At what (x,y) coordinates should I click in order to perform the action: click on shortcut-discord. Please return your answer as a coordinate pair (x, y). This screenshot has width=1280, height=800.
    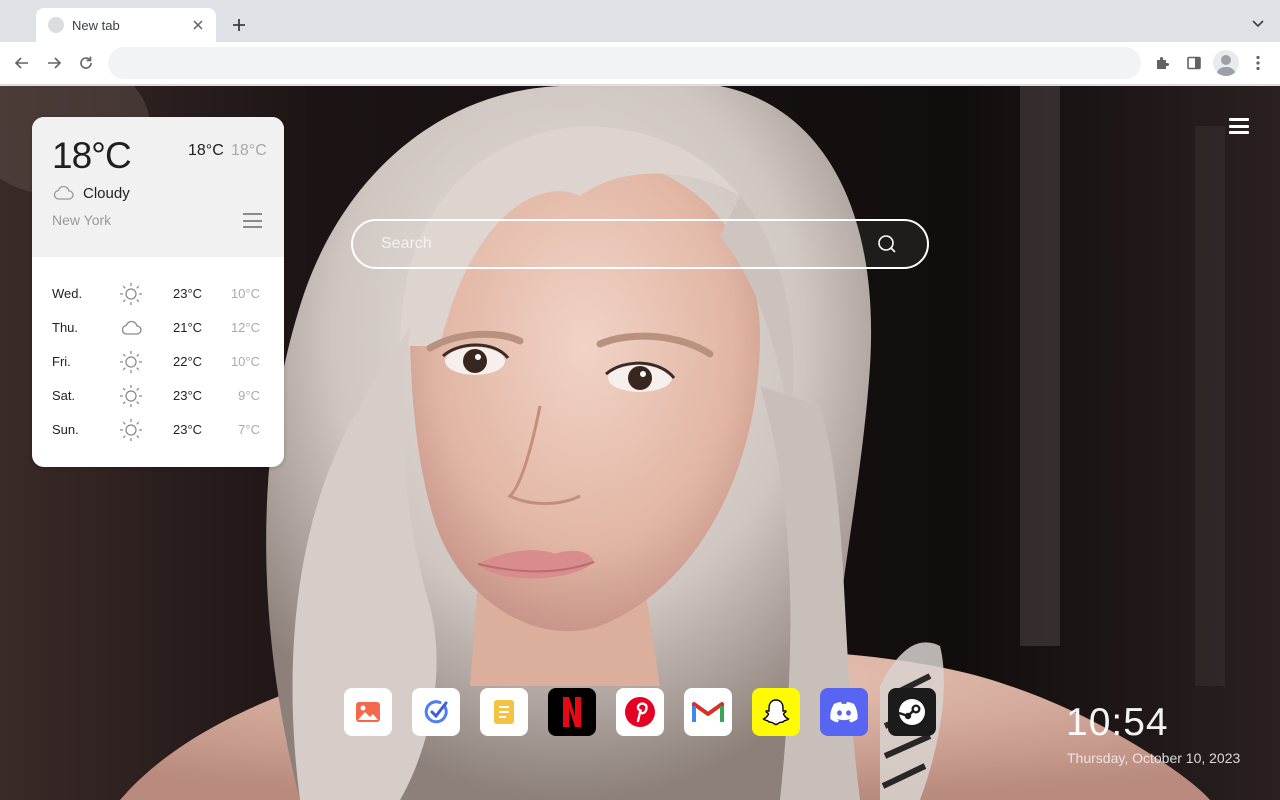
    Looking at the image, I should click on (844, 712).